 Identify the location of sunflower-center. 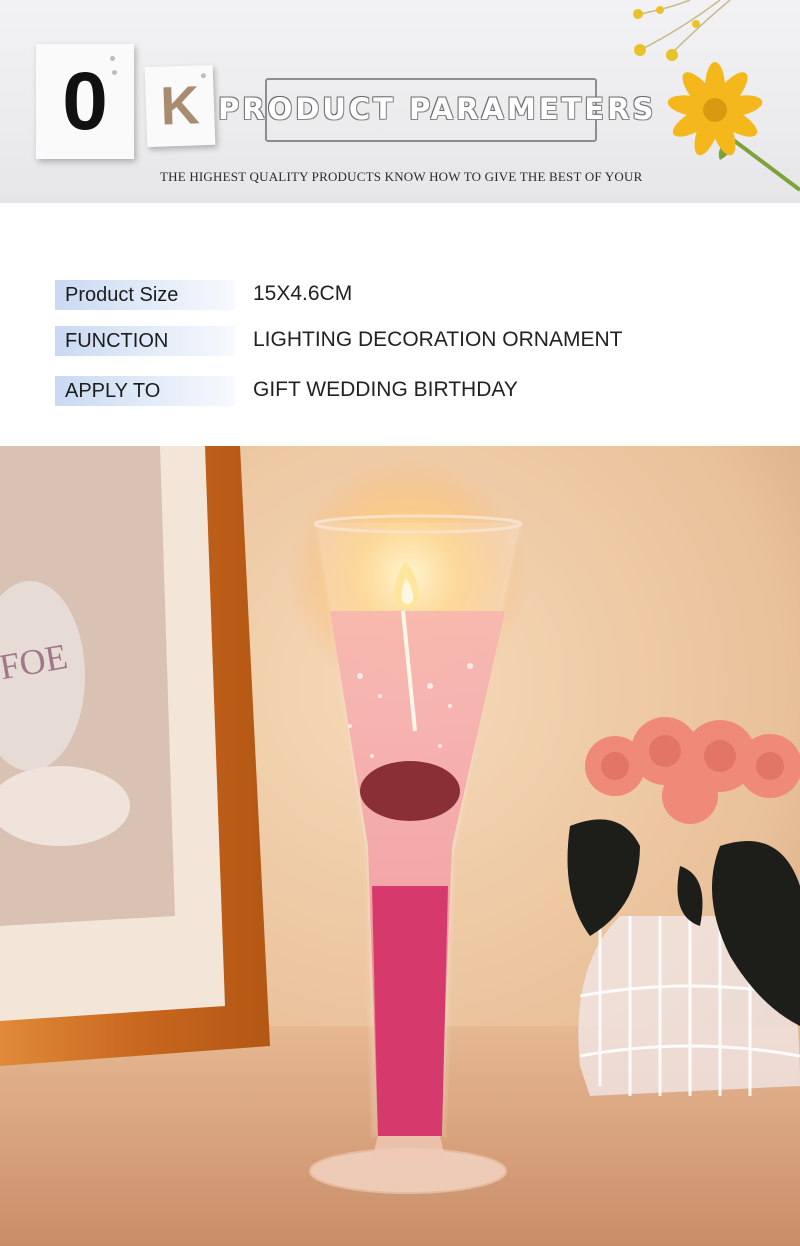
(715, 110).